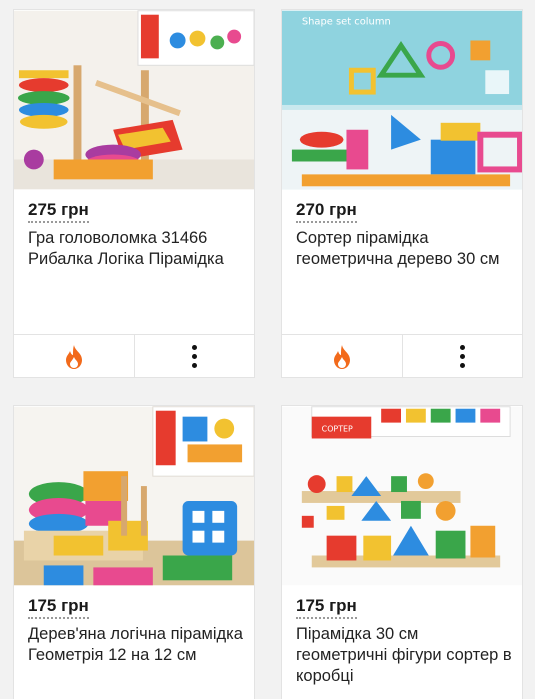 The height and width of the screenshot is (699, 535). What do you see at coordinates (326, 211) in the screenshot?
I see `product-price: 270 грн` at bounding box center [326, 211].